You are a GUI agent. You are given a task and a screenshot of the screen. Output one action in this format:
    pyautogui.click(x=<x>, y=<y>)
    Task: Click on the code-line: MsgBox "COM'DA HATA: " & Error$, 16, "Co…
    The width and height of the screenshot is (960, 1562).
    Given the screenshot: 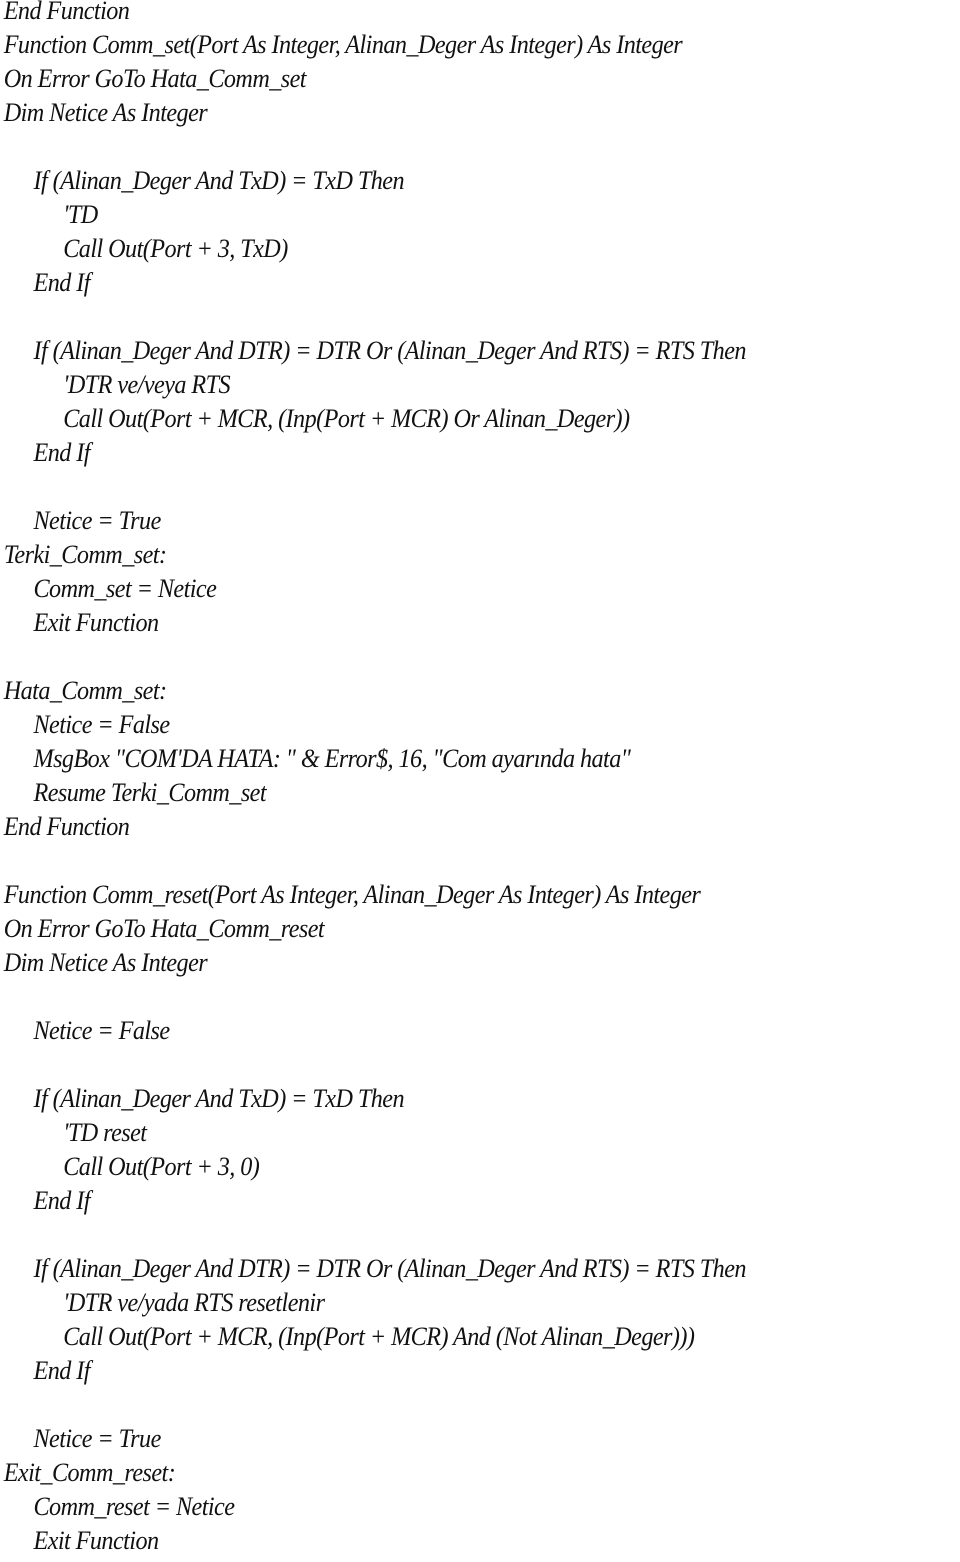 What is the action you would take?
    pyautogui.click(x=332, y=758)
    